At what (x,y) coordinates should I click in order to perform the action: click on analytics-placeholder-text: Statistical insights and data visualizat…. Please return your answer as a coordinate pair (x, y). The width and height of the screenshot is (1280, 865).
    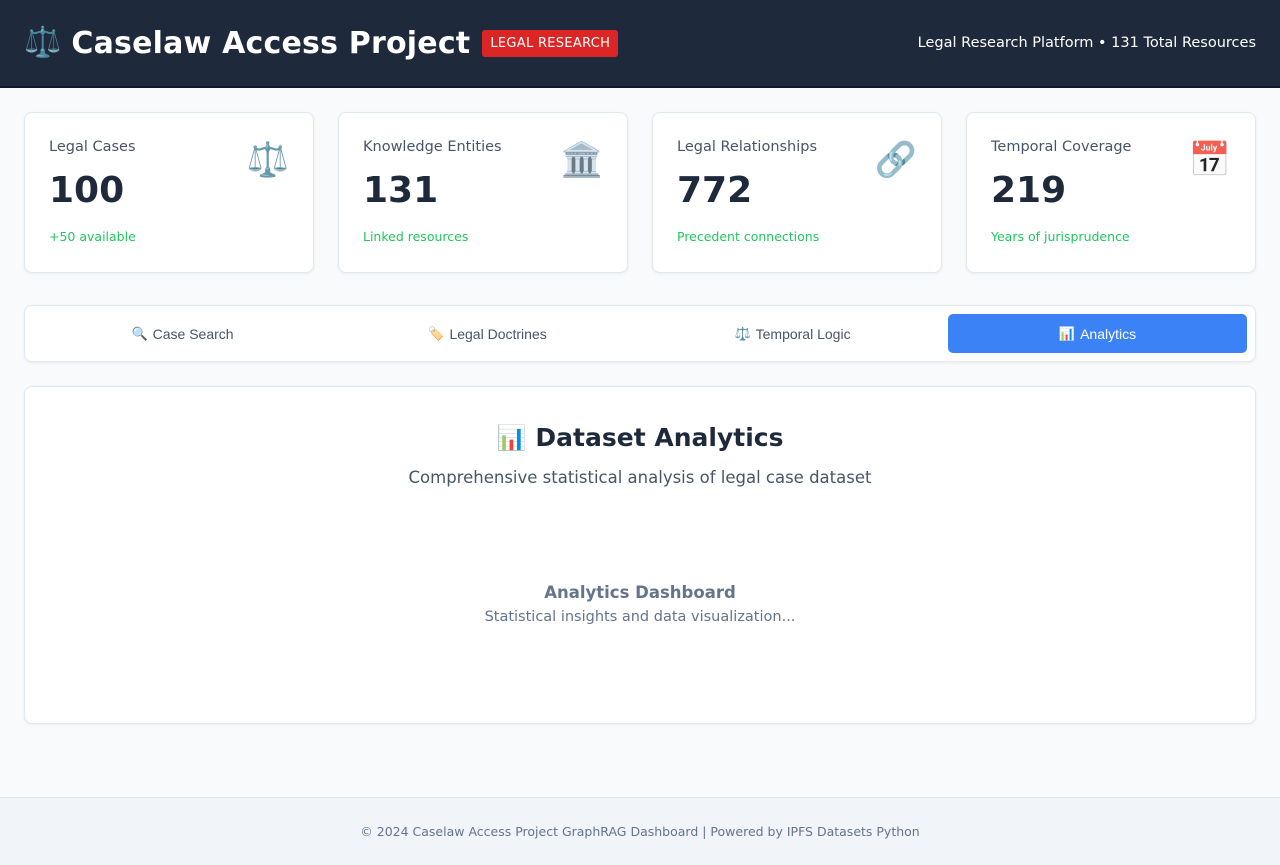
    Looking at the image, I should click on (640, 617).